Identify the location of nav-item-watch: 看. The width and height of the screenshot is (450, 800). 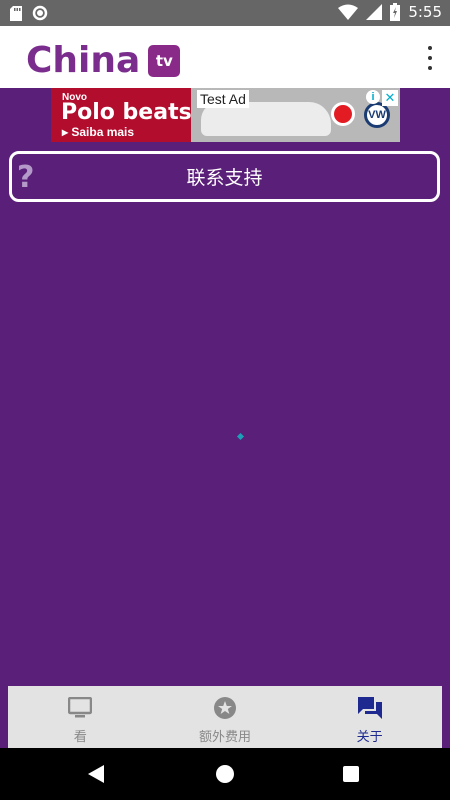
(80, 717).